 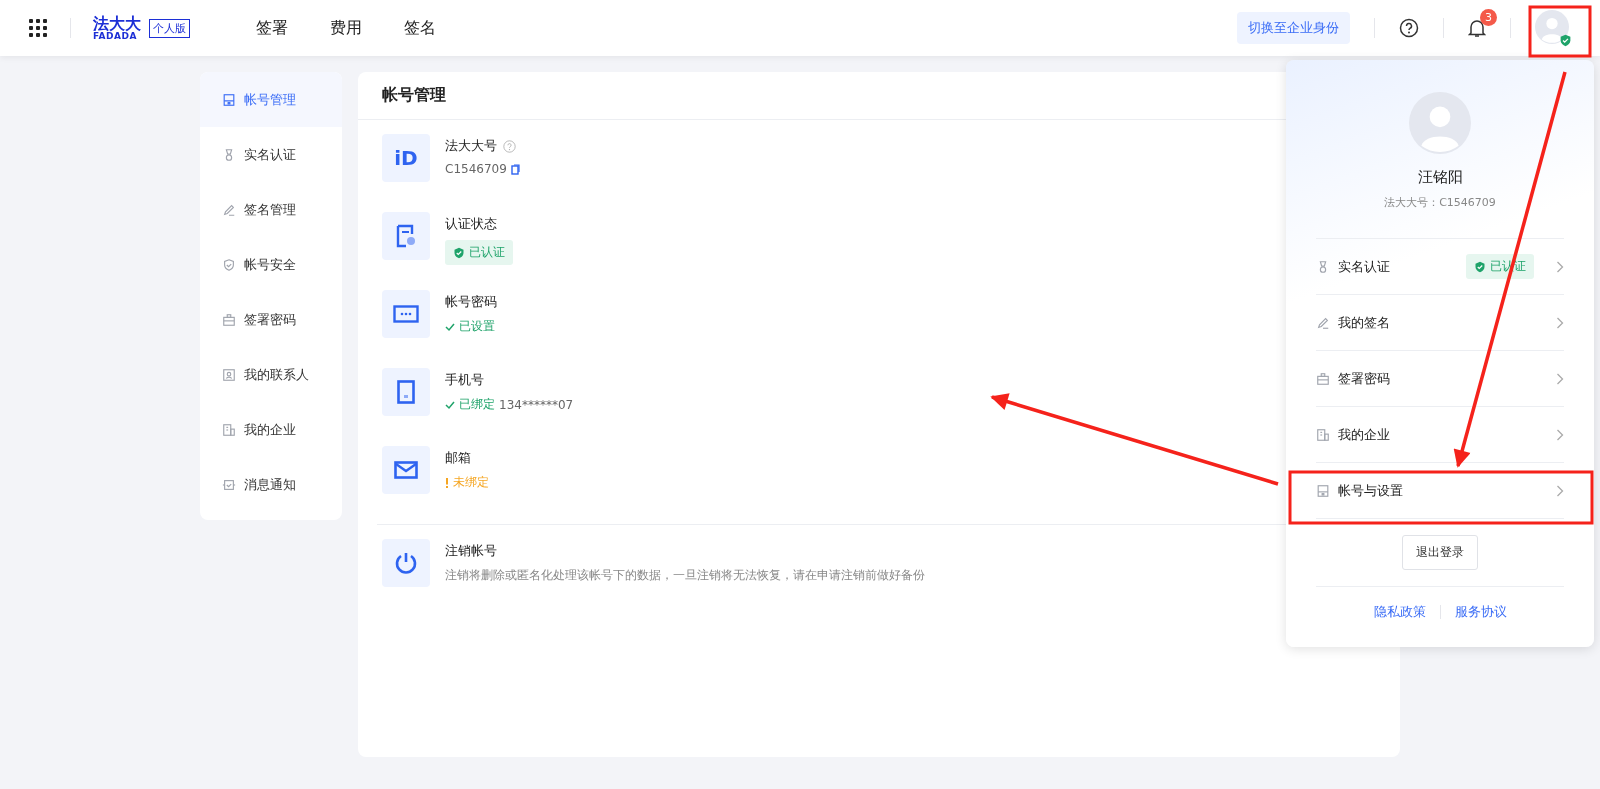 What do you see at coordinates (464, 380) in the screenshot?
I see `field-label: 手机号` at bounding box center [464, 380].